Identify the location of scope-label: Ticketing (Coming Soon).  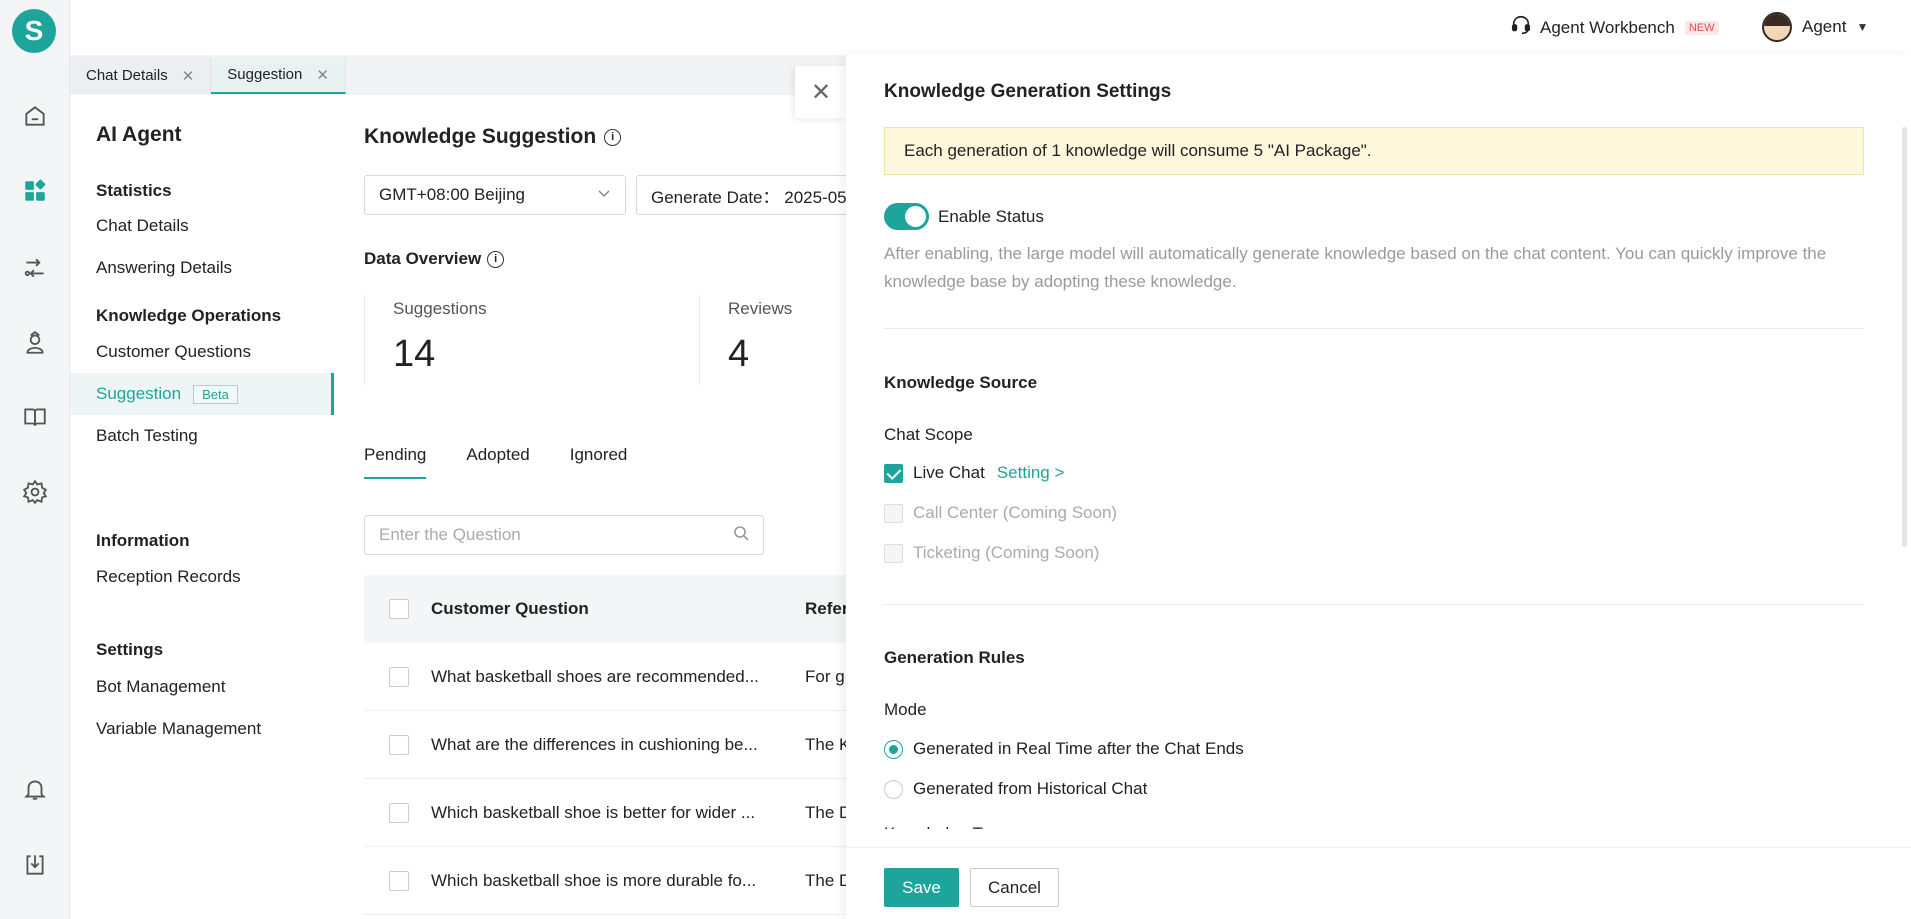
(1006, 552).